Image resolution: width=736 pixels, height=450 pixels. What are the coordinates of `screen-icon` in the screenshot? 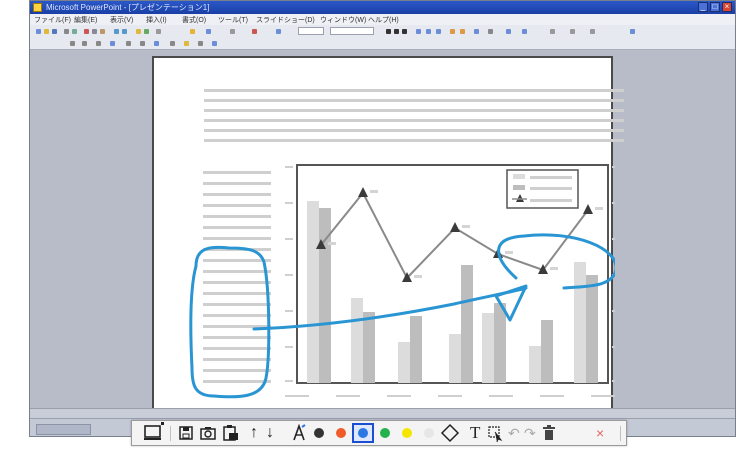 It's located at (154, 433).